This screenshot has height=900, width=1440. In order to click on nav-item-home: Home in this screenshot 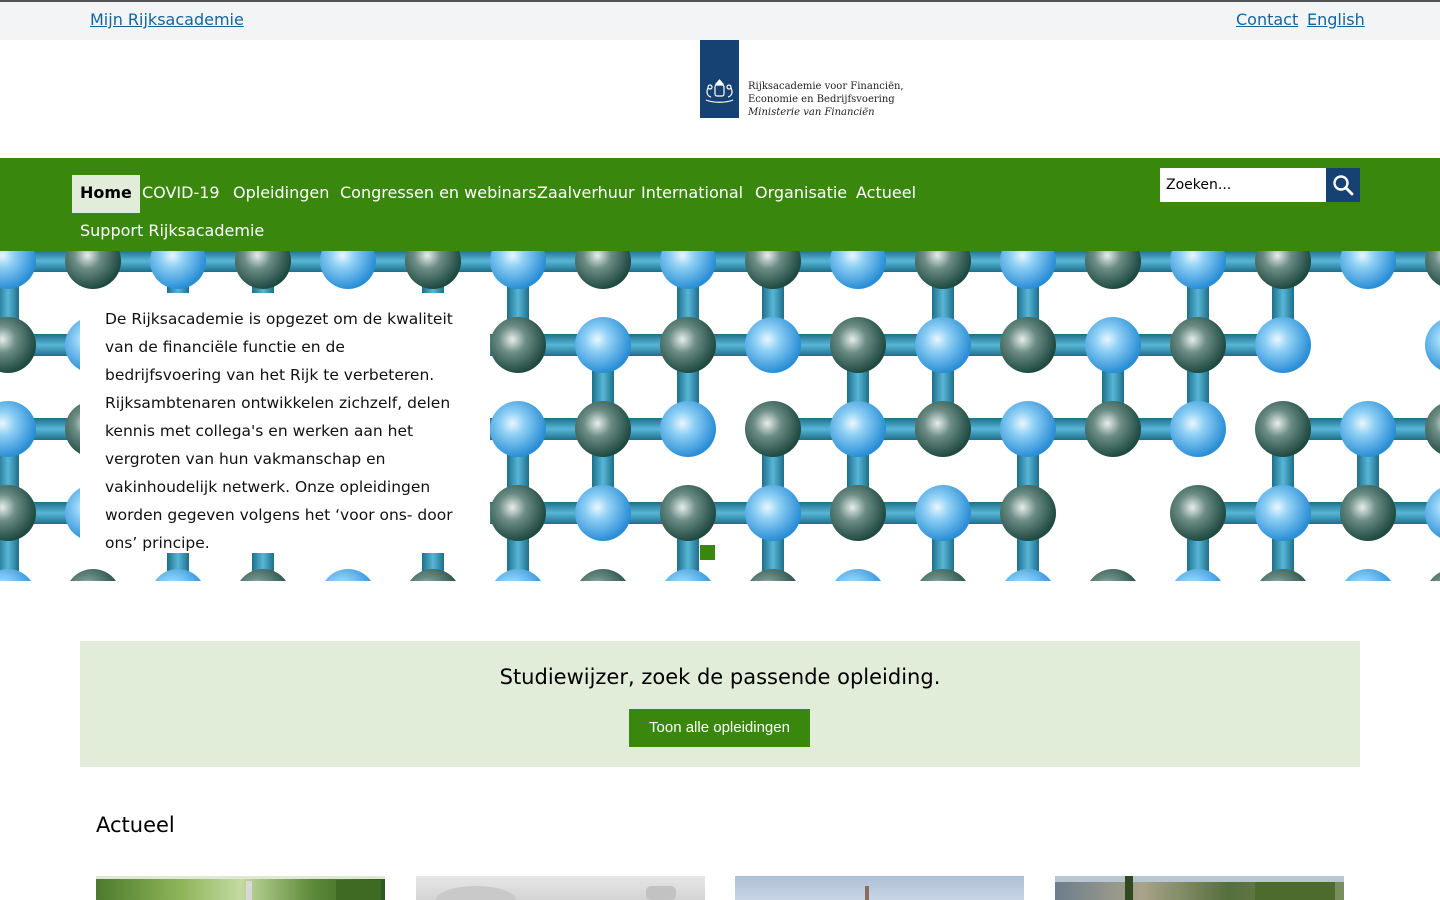, I will do `click(106, 194)`.